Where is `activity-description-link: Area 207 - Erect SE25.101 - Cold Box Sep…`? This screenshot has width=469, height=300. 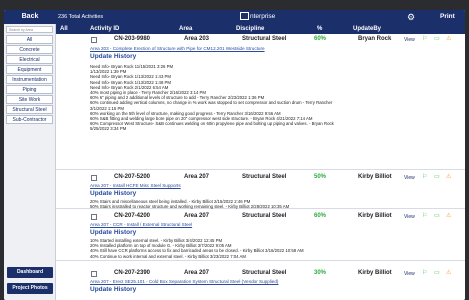
activity-description-link: Area 207 - Erect SE25.101 - Cold Box Sep… is located at coordinates (184, 281).